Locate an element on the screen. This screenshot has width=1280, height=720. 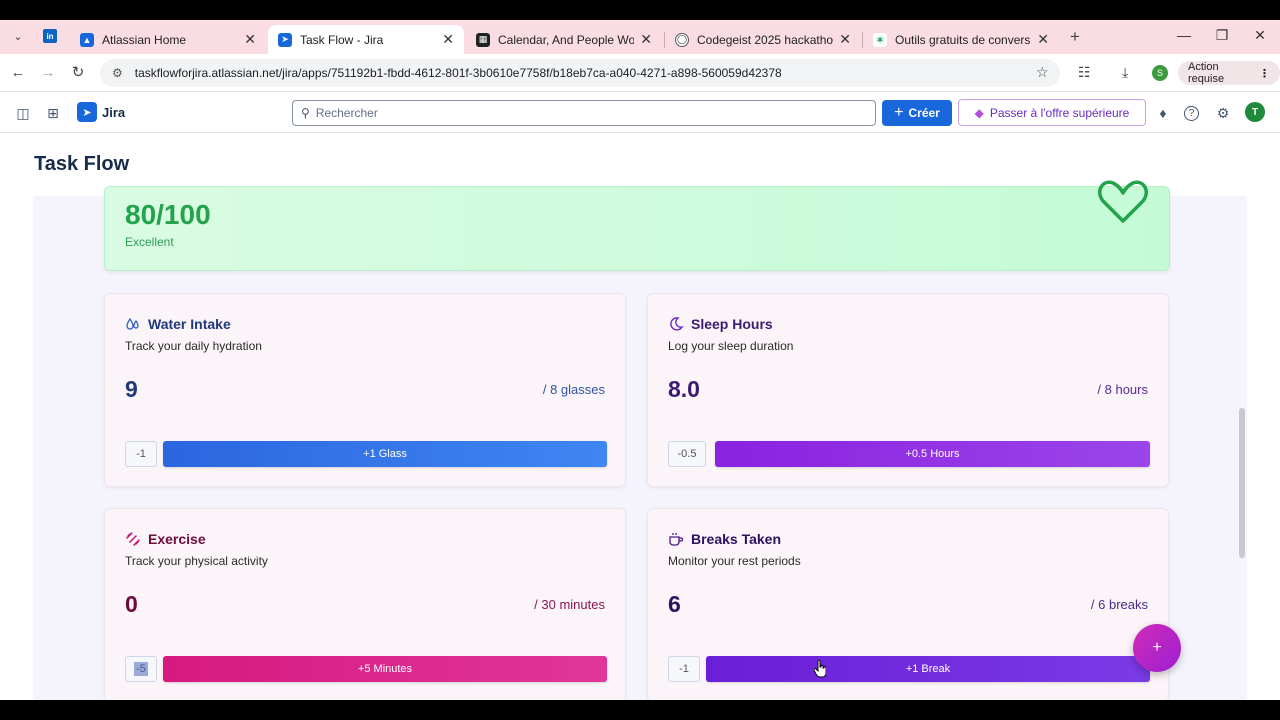
browser-profile-avatar: S is located at coordinates (1160, 73).